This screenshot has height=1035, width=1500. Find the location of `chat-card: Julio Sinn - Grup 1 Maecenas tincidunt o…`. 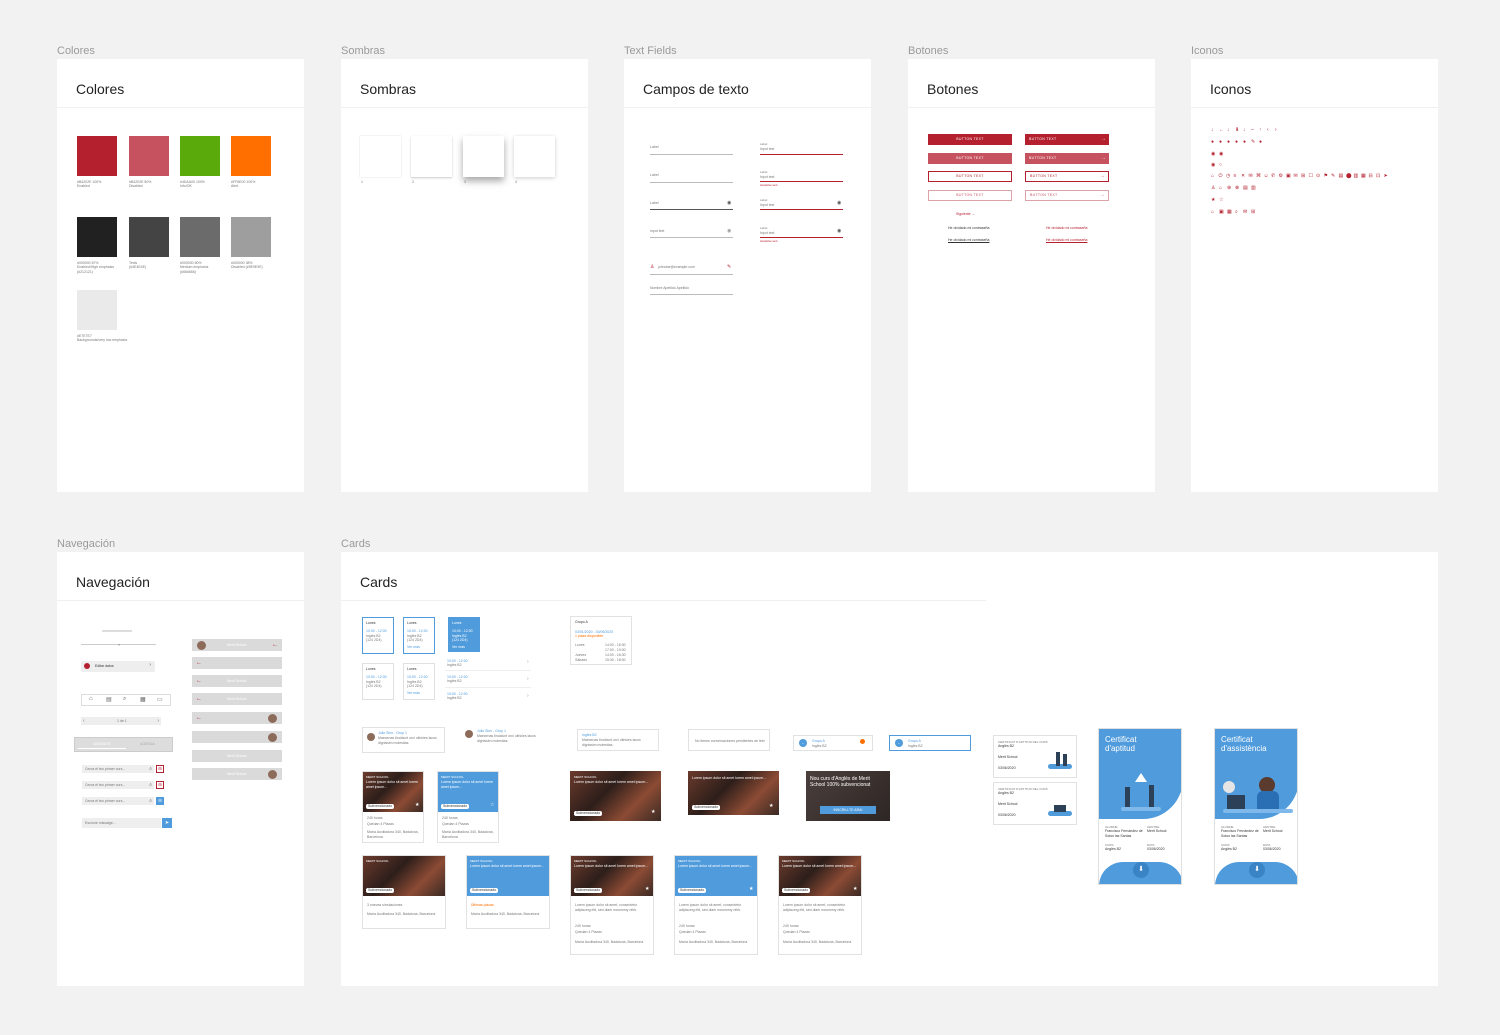

chat-card: Julio Sinn - Grup 1 Maecenas tincidunt o… is located at coordinates (403, 740).